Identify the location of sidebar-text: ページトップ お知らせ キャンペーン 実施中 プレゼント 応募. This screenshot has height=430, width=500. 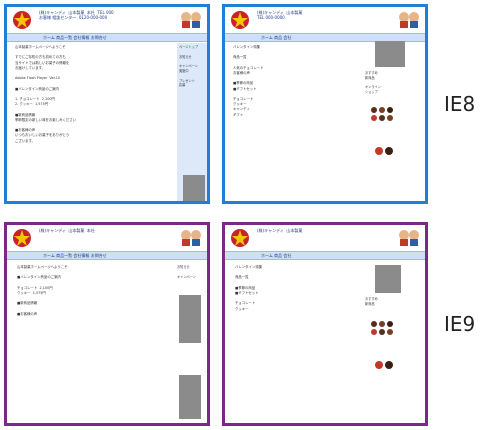
(193, 75).